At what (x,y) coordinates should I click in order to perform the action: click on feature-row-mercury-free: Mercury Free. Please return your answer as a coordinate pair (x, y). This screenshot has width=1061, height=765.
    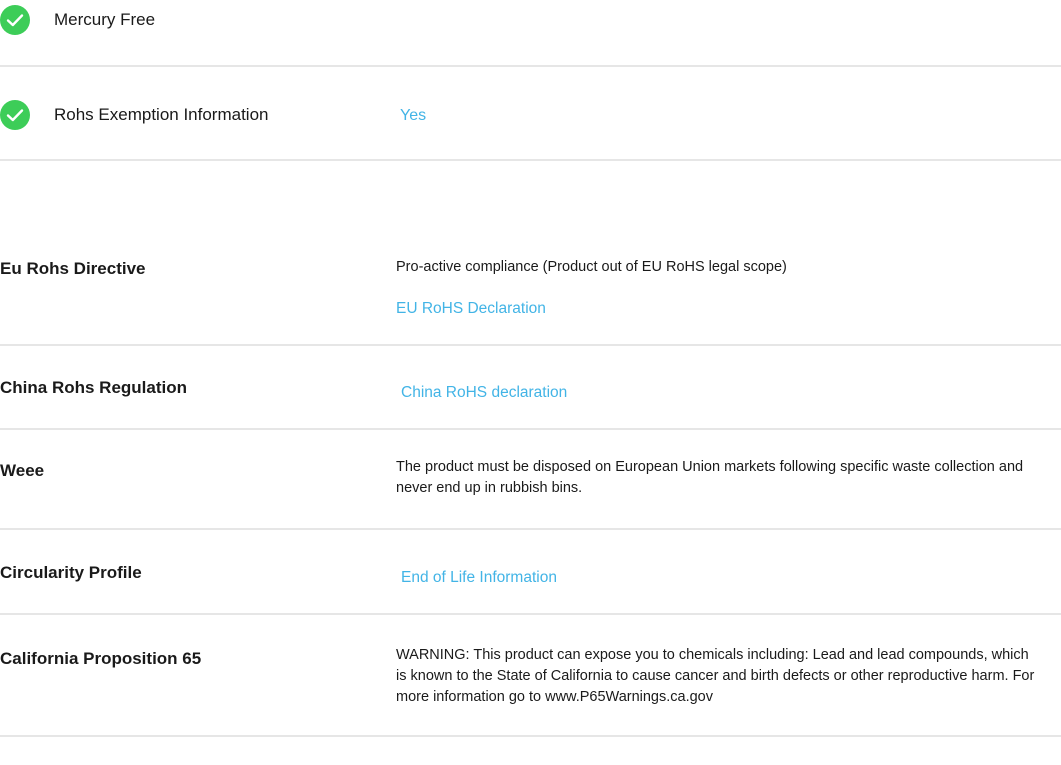
    Looking at the image, I should click on (530, 20).